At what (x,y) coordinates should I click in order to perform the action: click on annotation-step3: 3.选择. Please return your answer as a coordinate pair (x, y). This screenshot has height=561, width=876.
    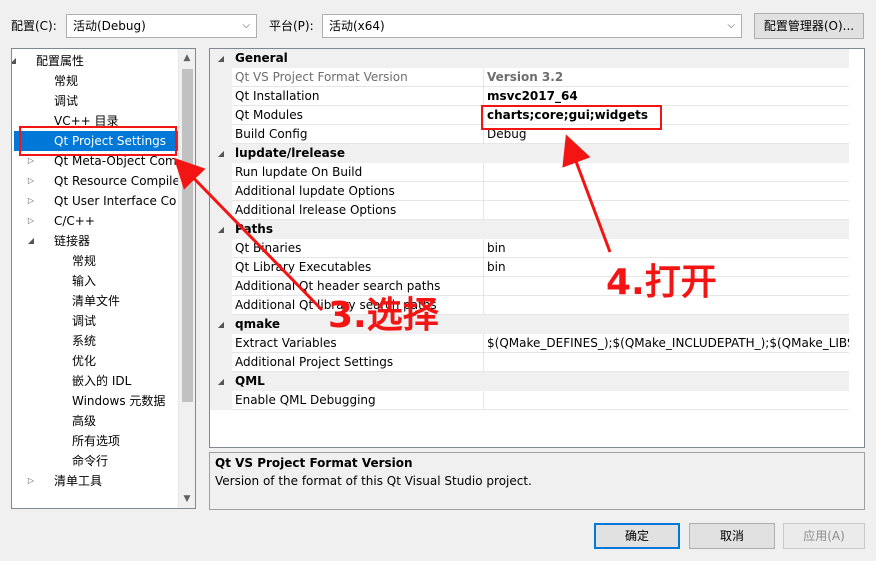
    Looking at the image, I should click on (383, 315).